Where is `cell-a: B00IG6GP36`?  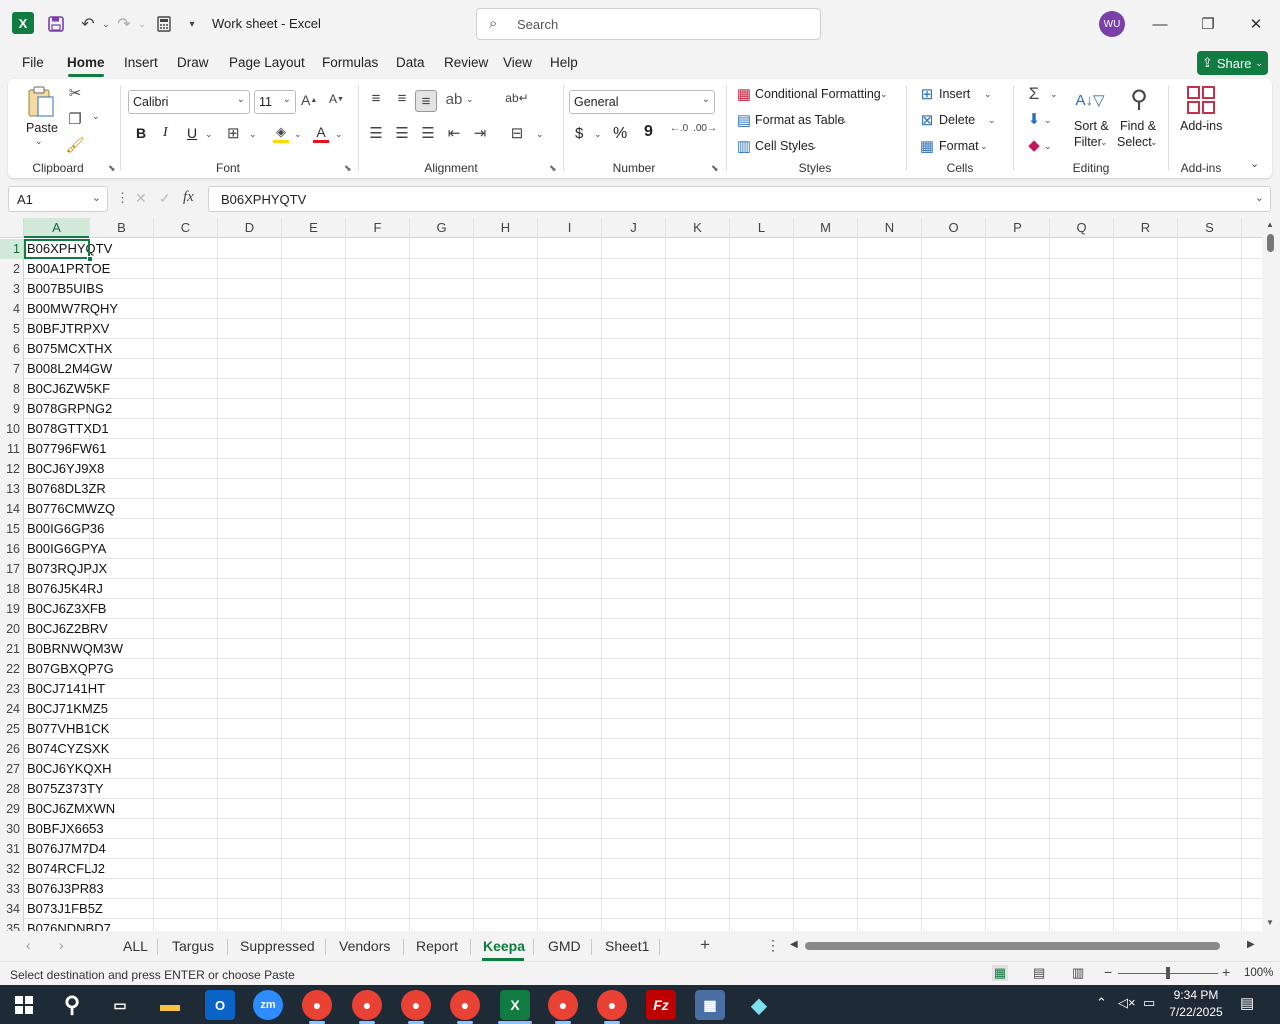
cell-a: B00IG6GP36 is located at coordinates (65, 529).